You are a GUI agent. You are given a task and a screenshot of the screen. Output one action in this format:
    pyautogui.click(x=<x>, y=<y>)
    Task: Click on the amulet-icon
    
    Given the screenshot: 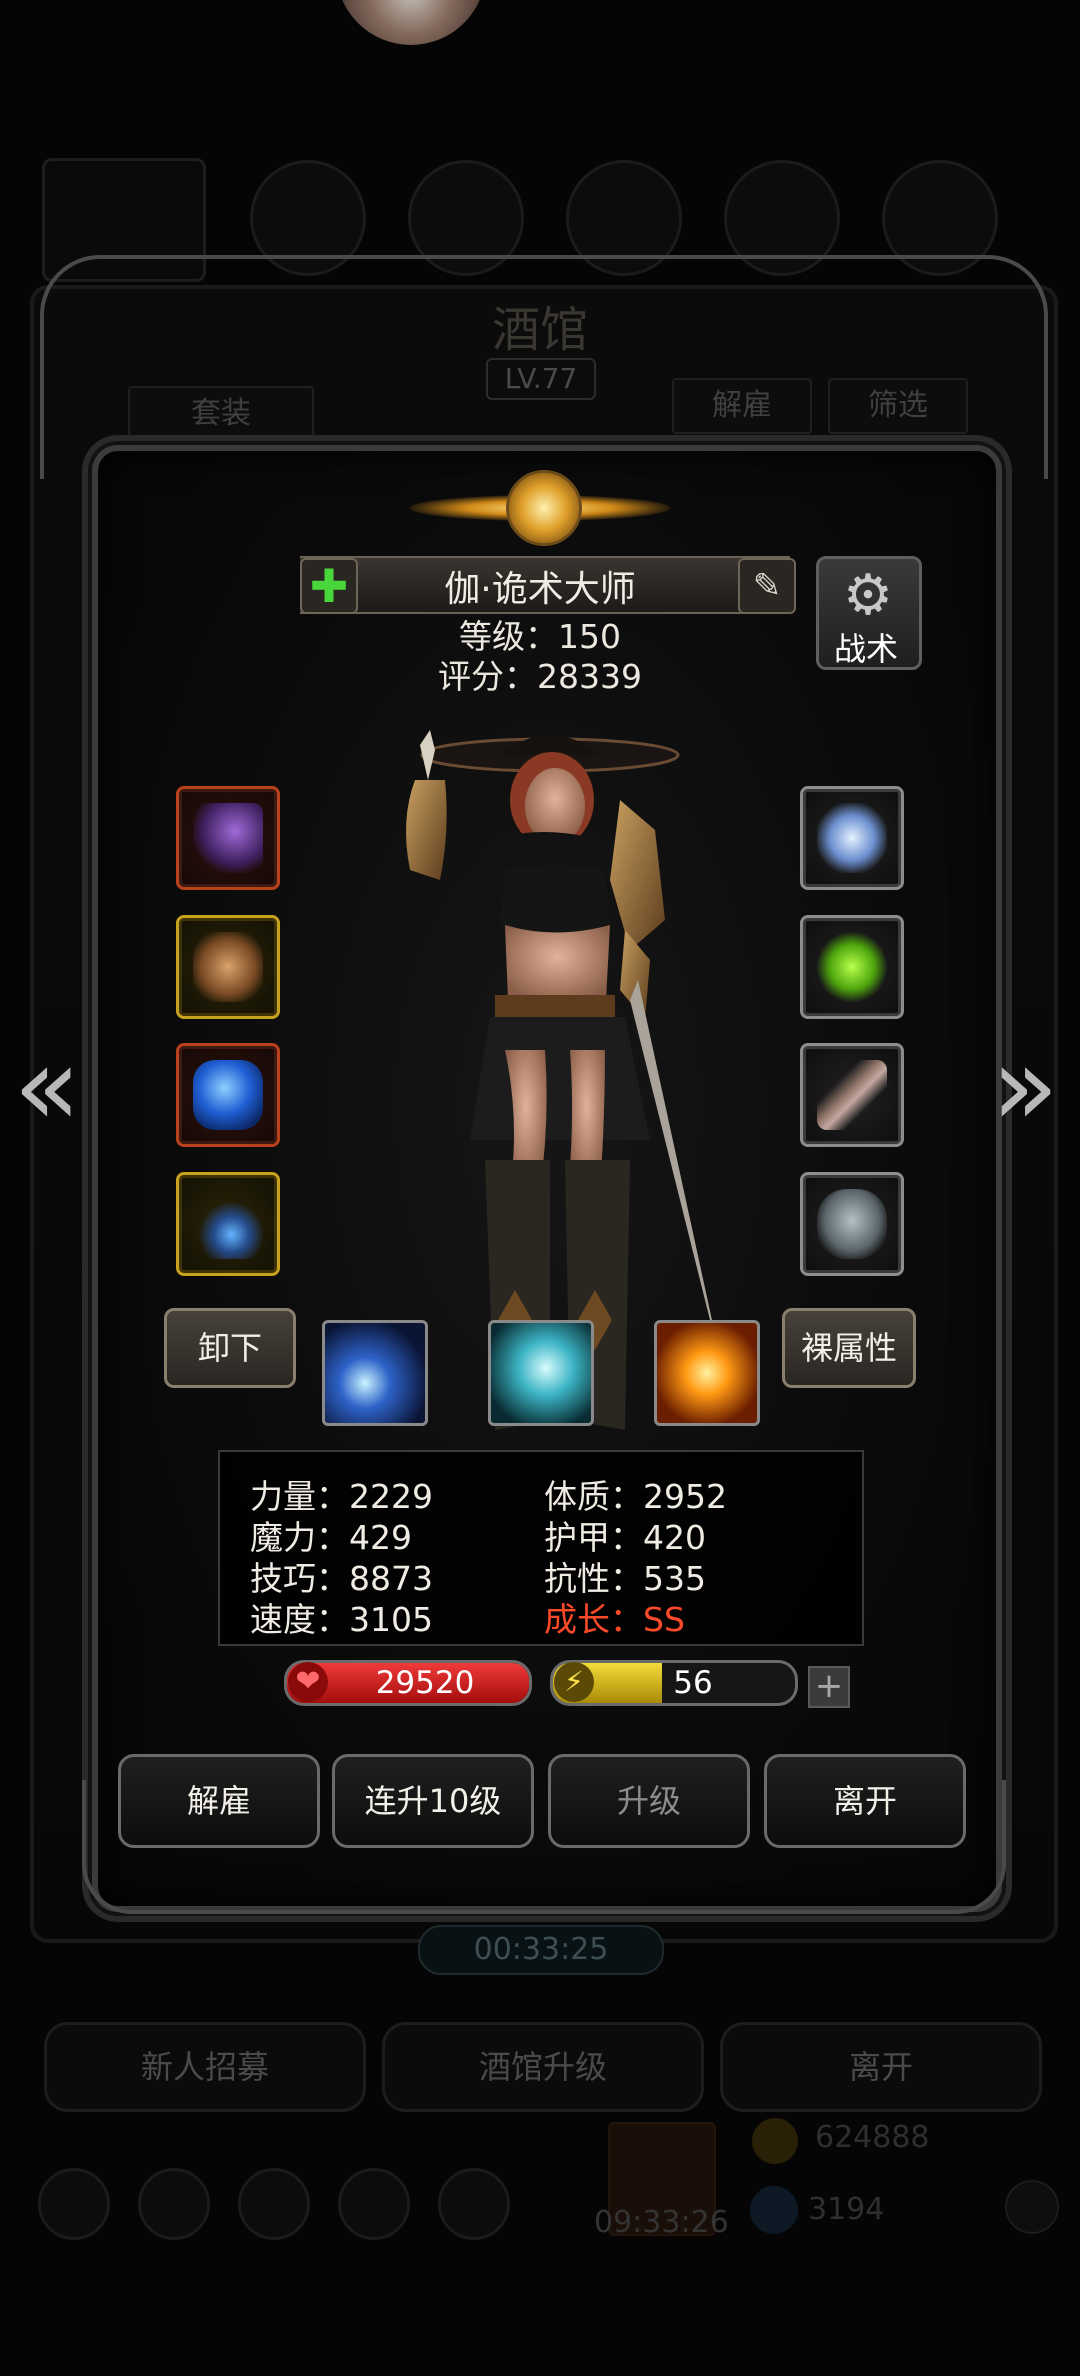 What is the action you would take?
    pyautogui.click(x=228, y=1224)
    